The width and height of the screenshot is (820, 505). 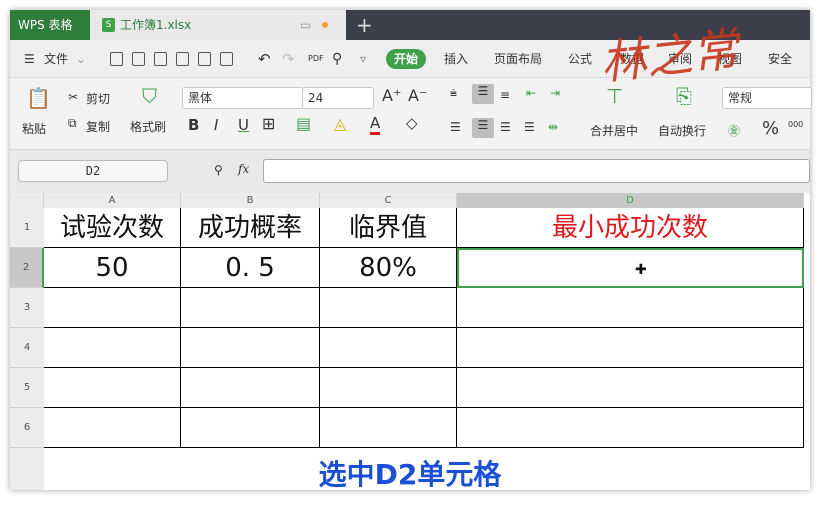 I want to click on tab-formulas: 公式, so click(x=580, y=59).